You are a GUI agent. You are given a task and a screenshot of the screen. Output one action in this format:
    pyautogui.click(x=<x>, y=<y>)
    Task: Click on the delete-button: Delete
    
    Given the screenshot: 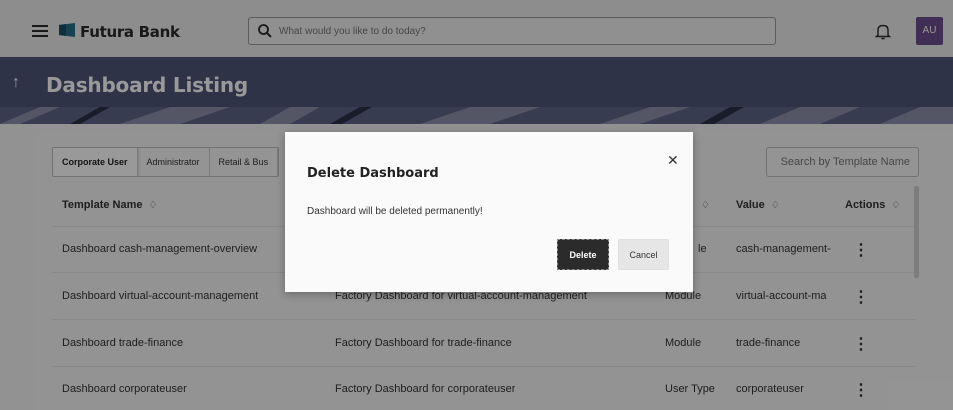 What is the action you would take?
    pyautogui.click(x=583, y=254)
    